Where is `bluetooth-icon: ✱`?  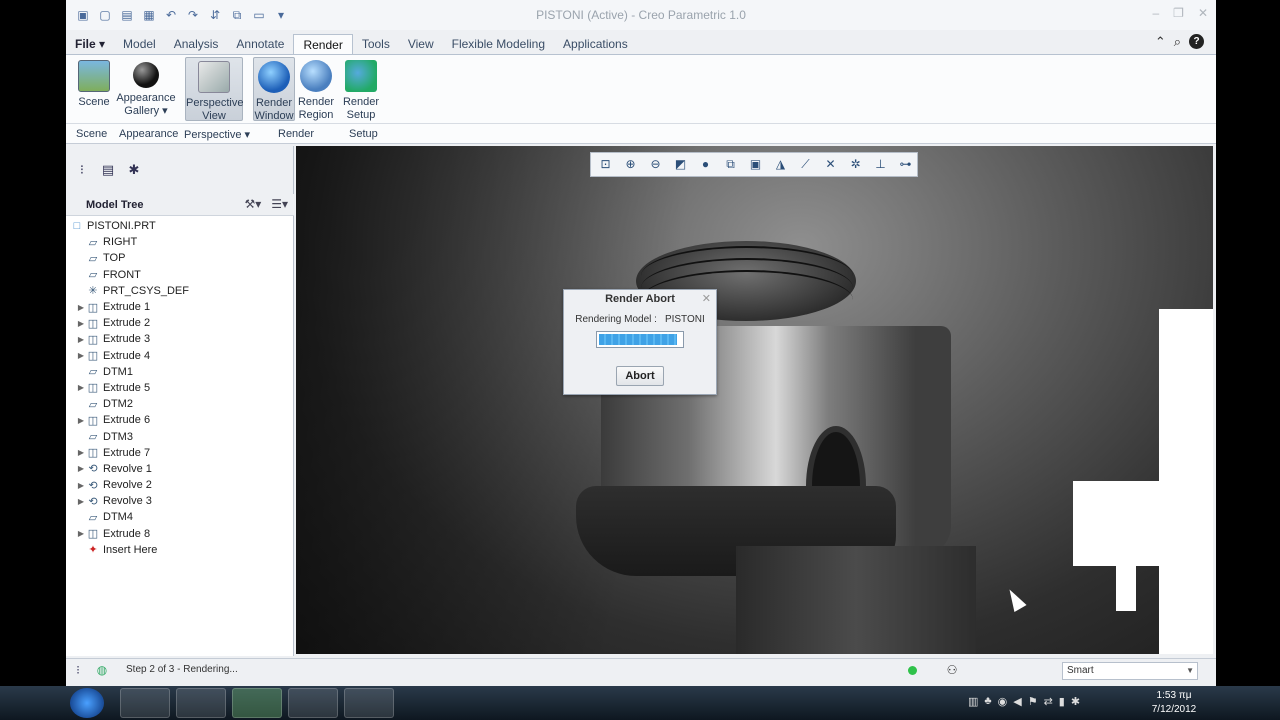
bluetooth-icon: ✱ is located at coordinates (1075, 701).